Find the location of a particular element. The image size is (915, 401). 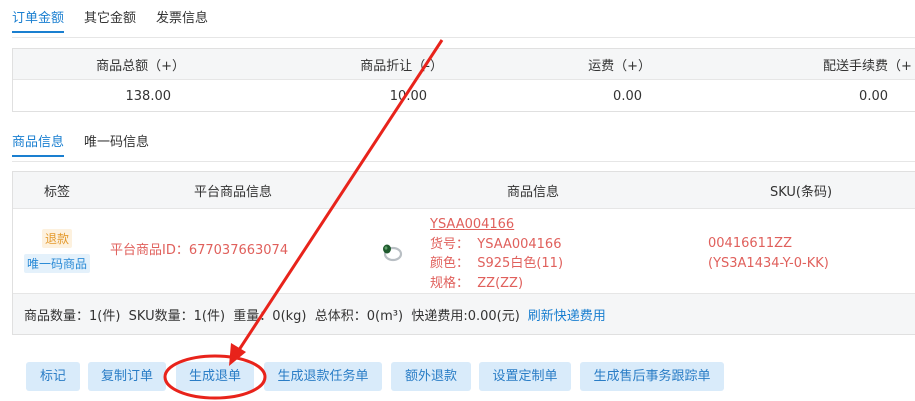

amount-header-row: 商品总额（+） 商品折让（-） 运费（+） 配送手续费（+ is located at coordinates (464, 64).